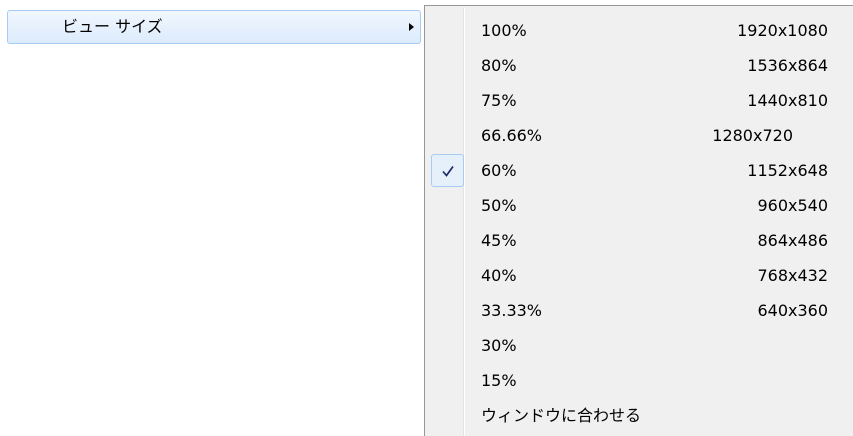  Describe the element at coordinates (792, 275) in the screenshot. I see `option-resolution: 768x432` at that location.